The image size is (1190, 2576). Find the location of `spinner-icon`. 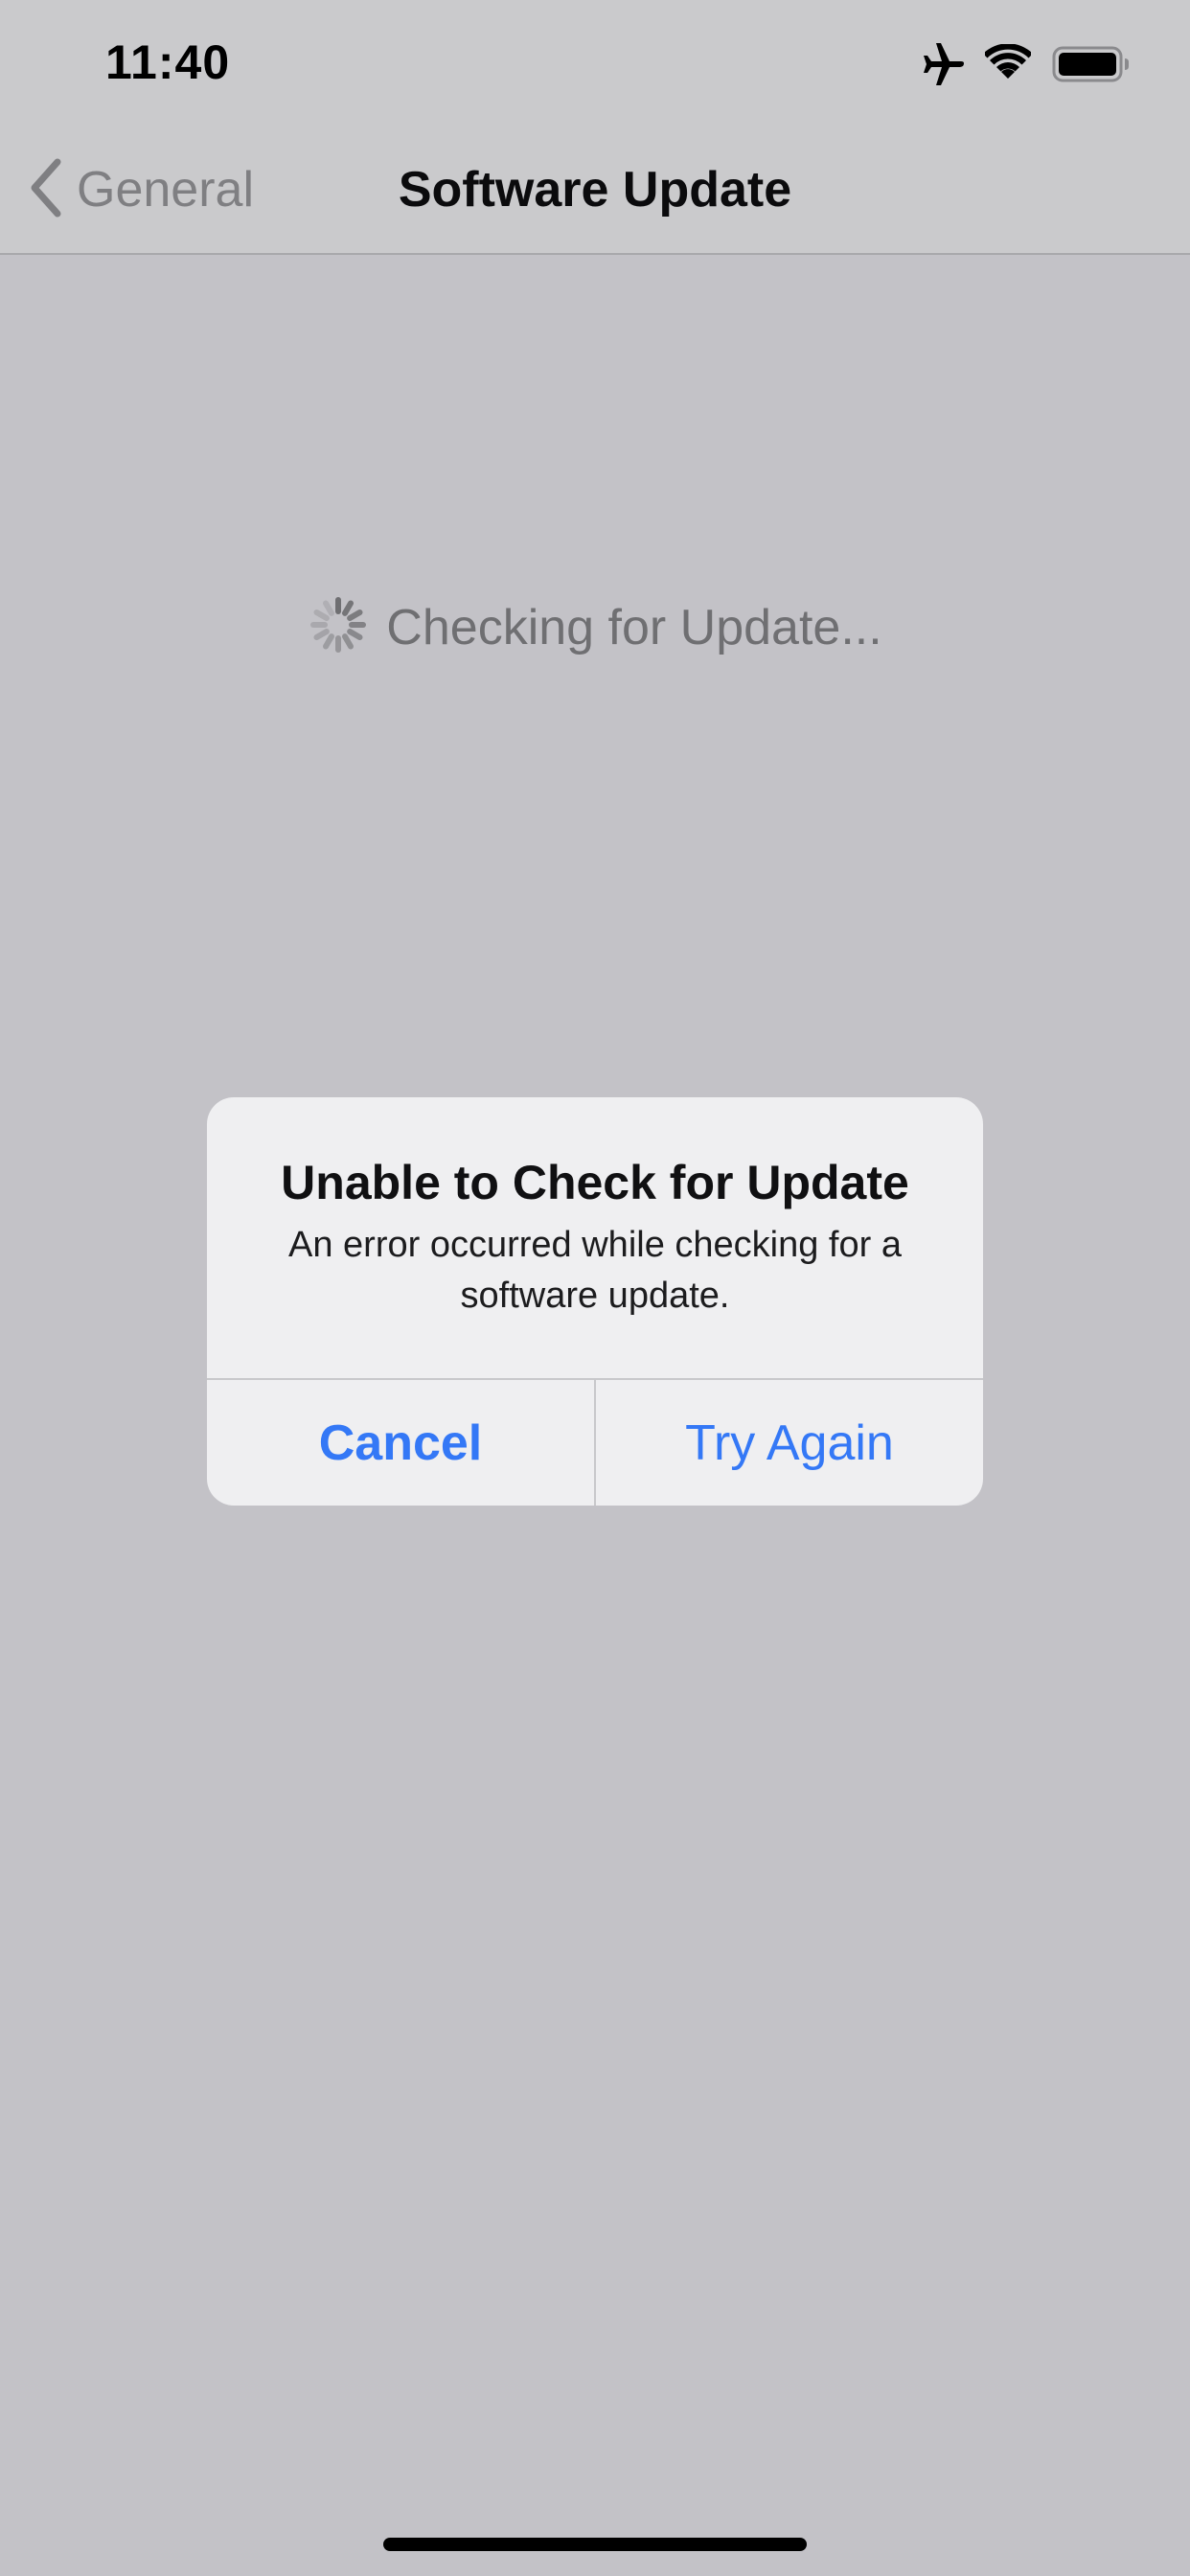

spinner-icon is located at coordinates (339, 627).